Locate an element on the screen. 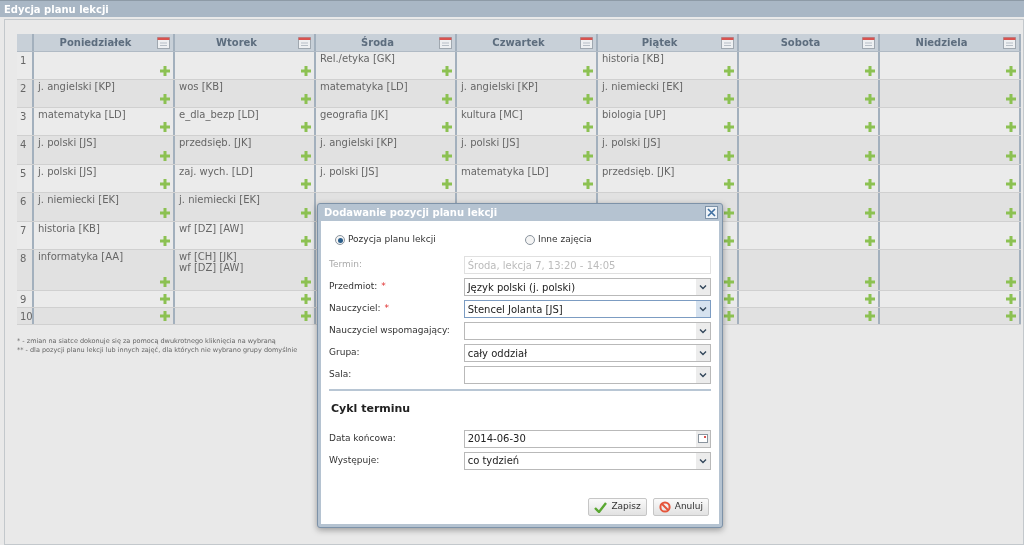 The image size is (1024, 545). radio-option: Inne zajęcia is located at coordinates (558, 240).